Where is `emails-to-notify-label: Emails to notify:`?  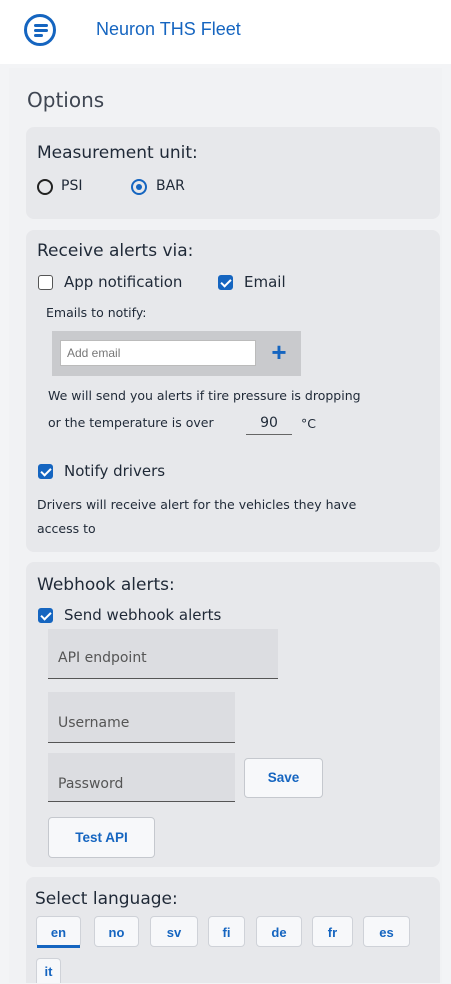 emails-to-notify-label: Emails to notify: is located at coordinates (96, 312).